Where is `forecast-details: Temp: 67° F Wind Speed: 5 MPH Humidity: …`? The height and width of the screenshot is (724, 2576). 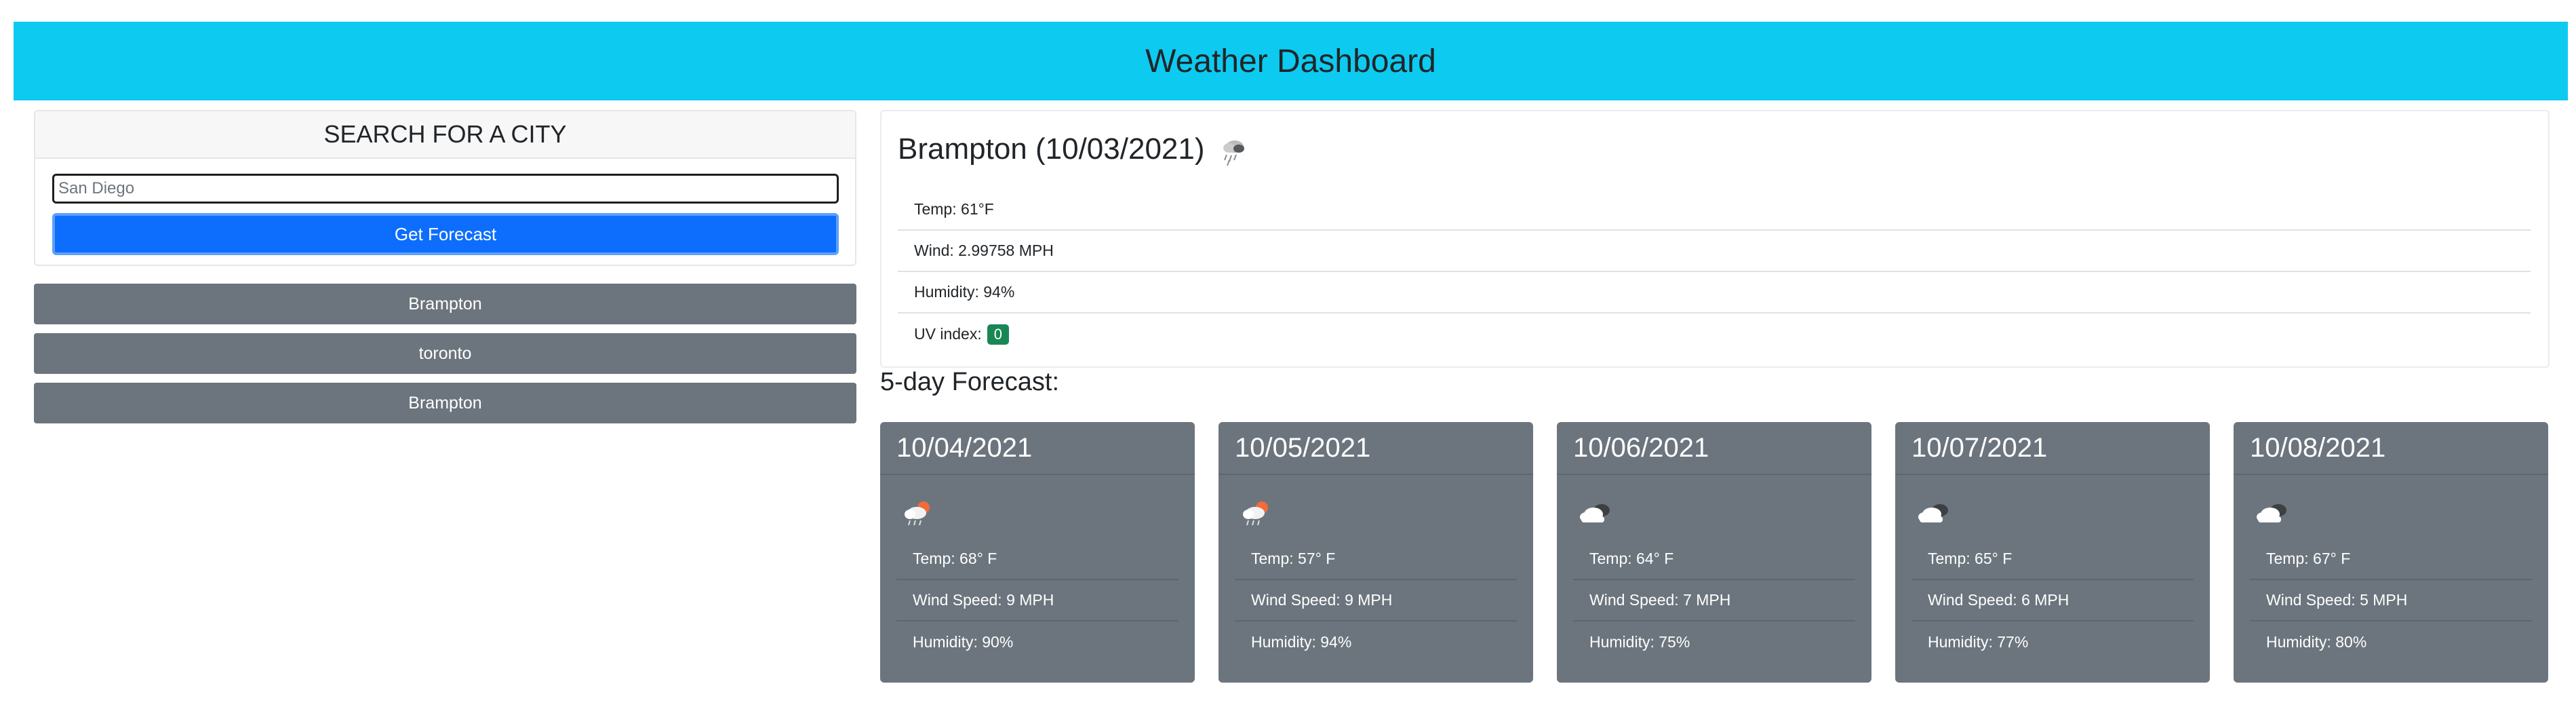
forecast-details: Temp: 67° F Wind Speed: 5 MPH Humidity: … is located at coordinates (2391, 601).